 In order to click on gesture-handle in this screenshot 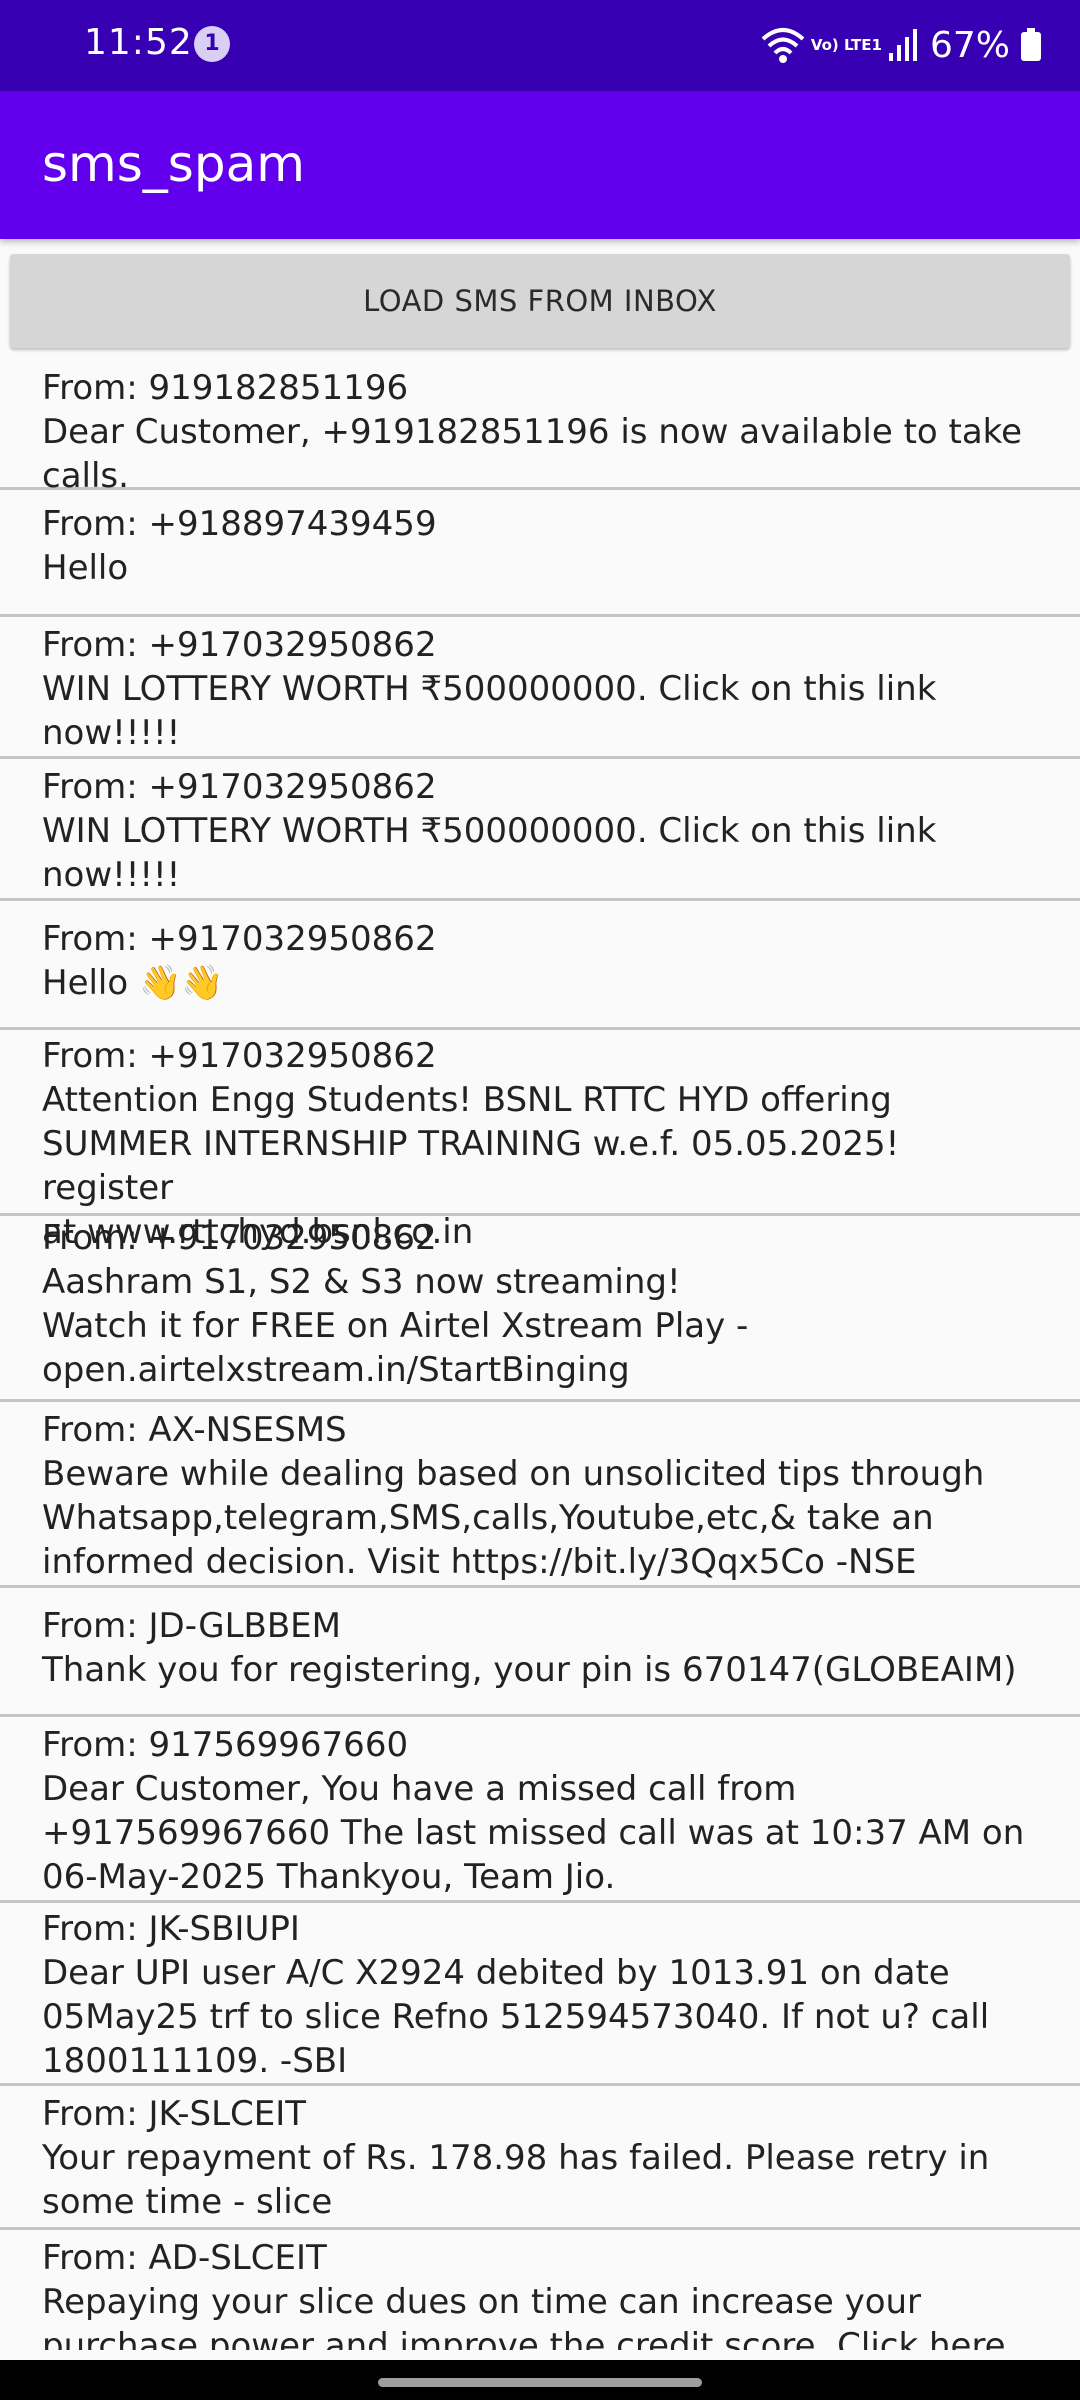, I will do `click(540, 2382)`.